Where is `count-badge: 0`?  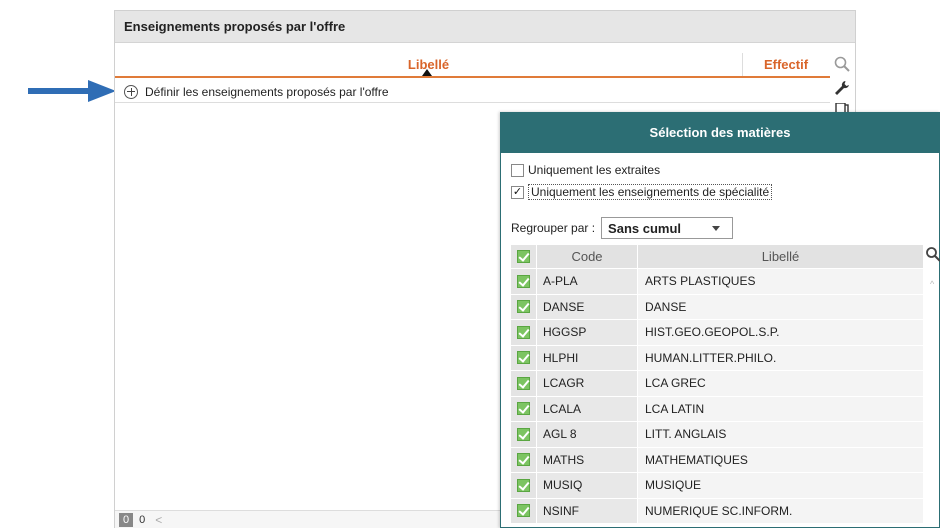 count-badge: 0 is located at coordinates (126, 520).